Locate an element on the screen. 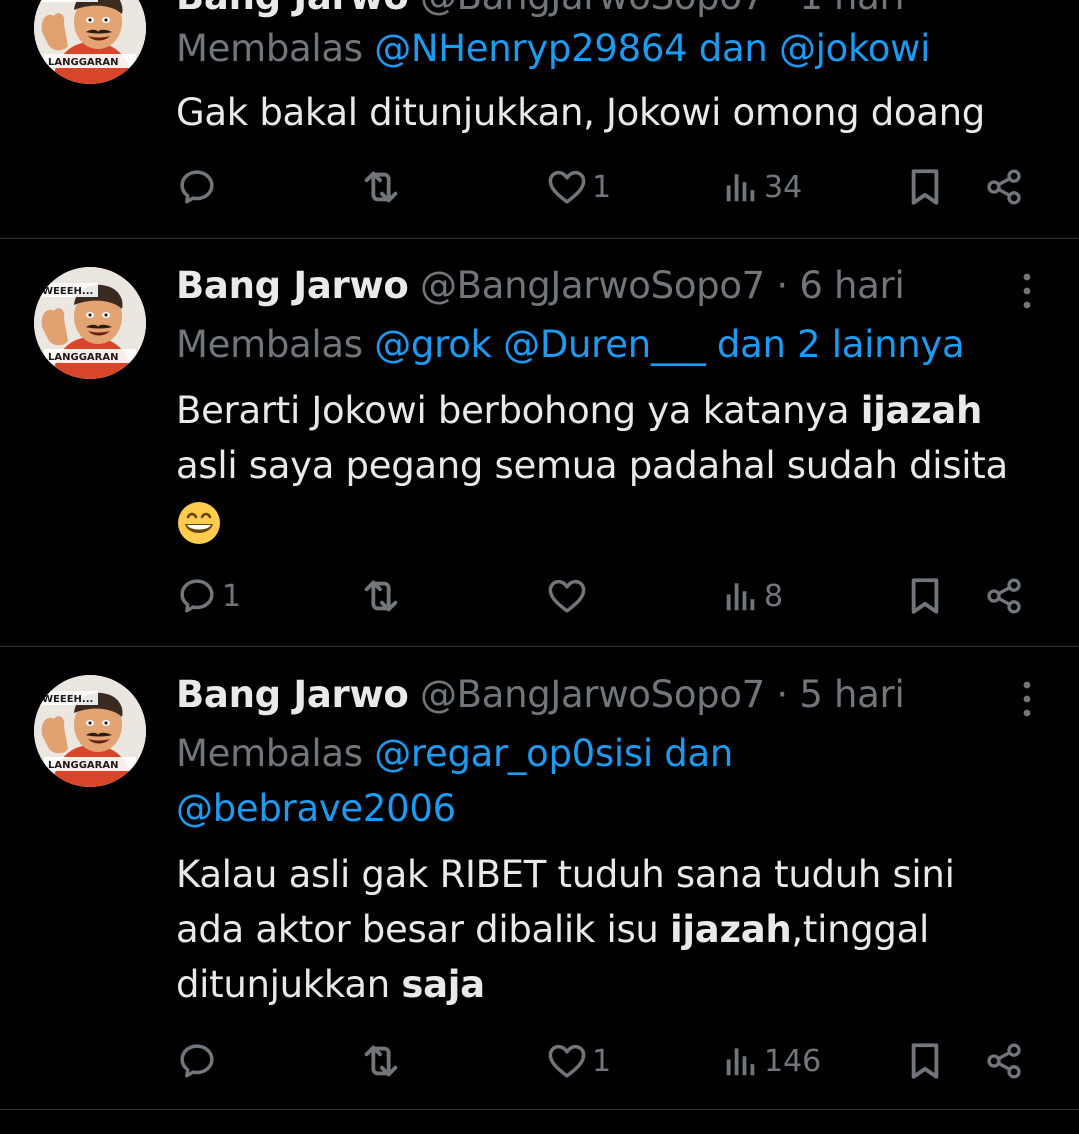 This screenshot has height=1134, width=1079. reply-context-line2: @bebrave2006 is located at coordinates (316, 809).